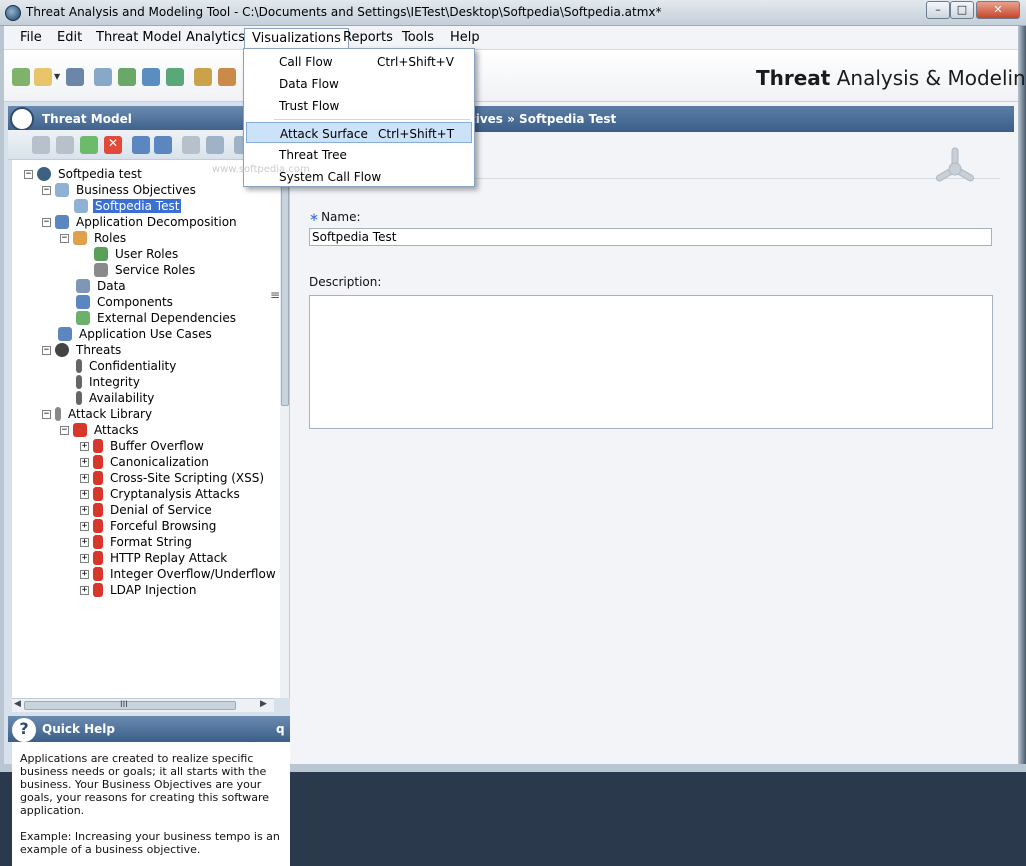  What do you see at coordinates (368, 37) in the screenshot?
I see `menu-reports: Reports` at bounding box center [368, 37].